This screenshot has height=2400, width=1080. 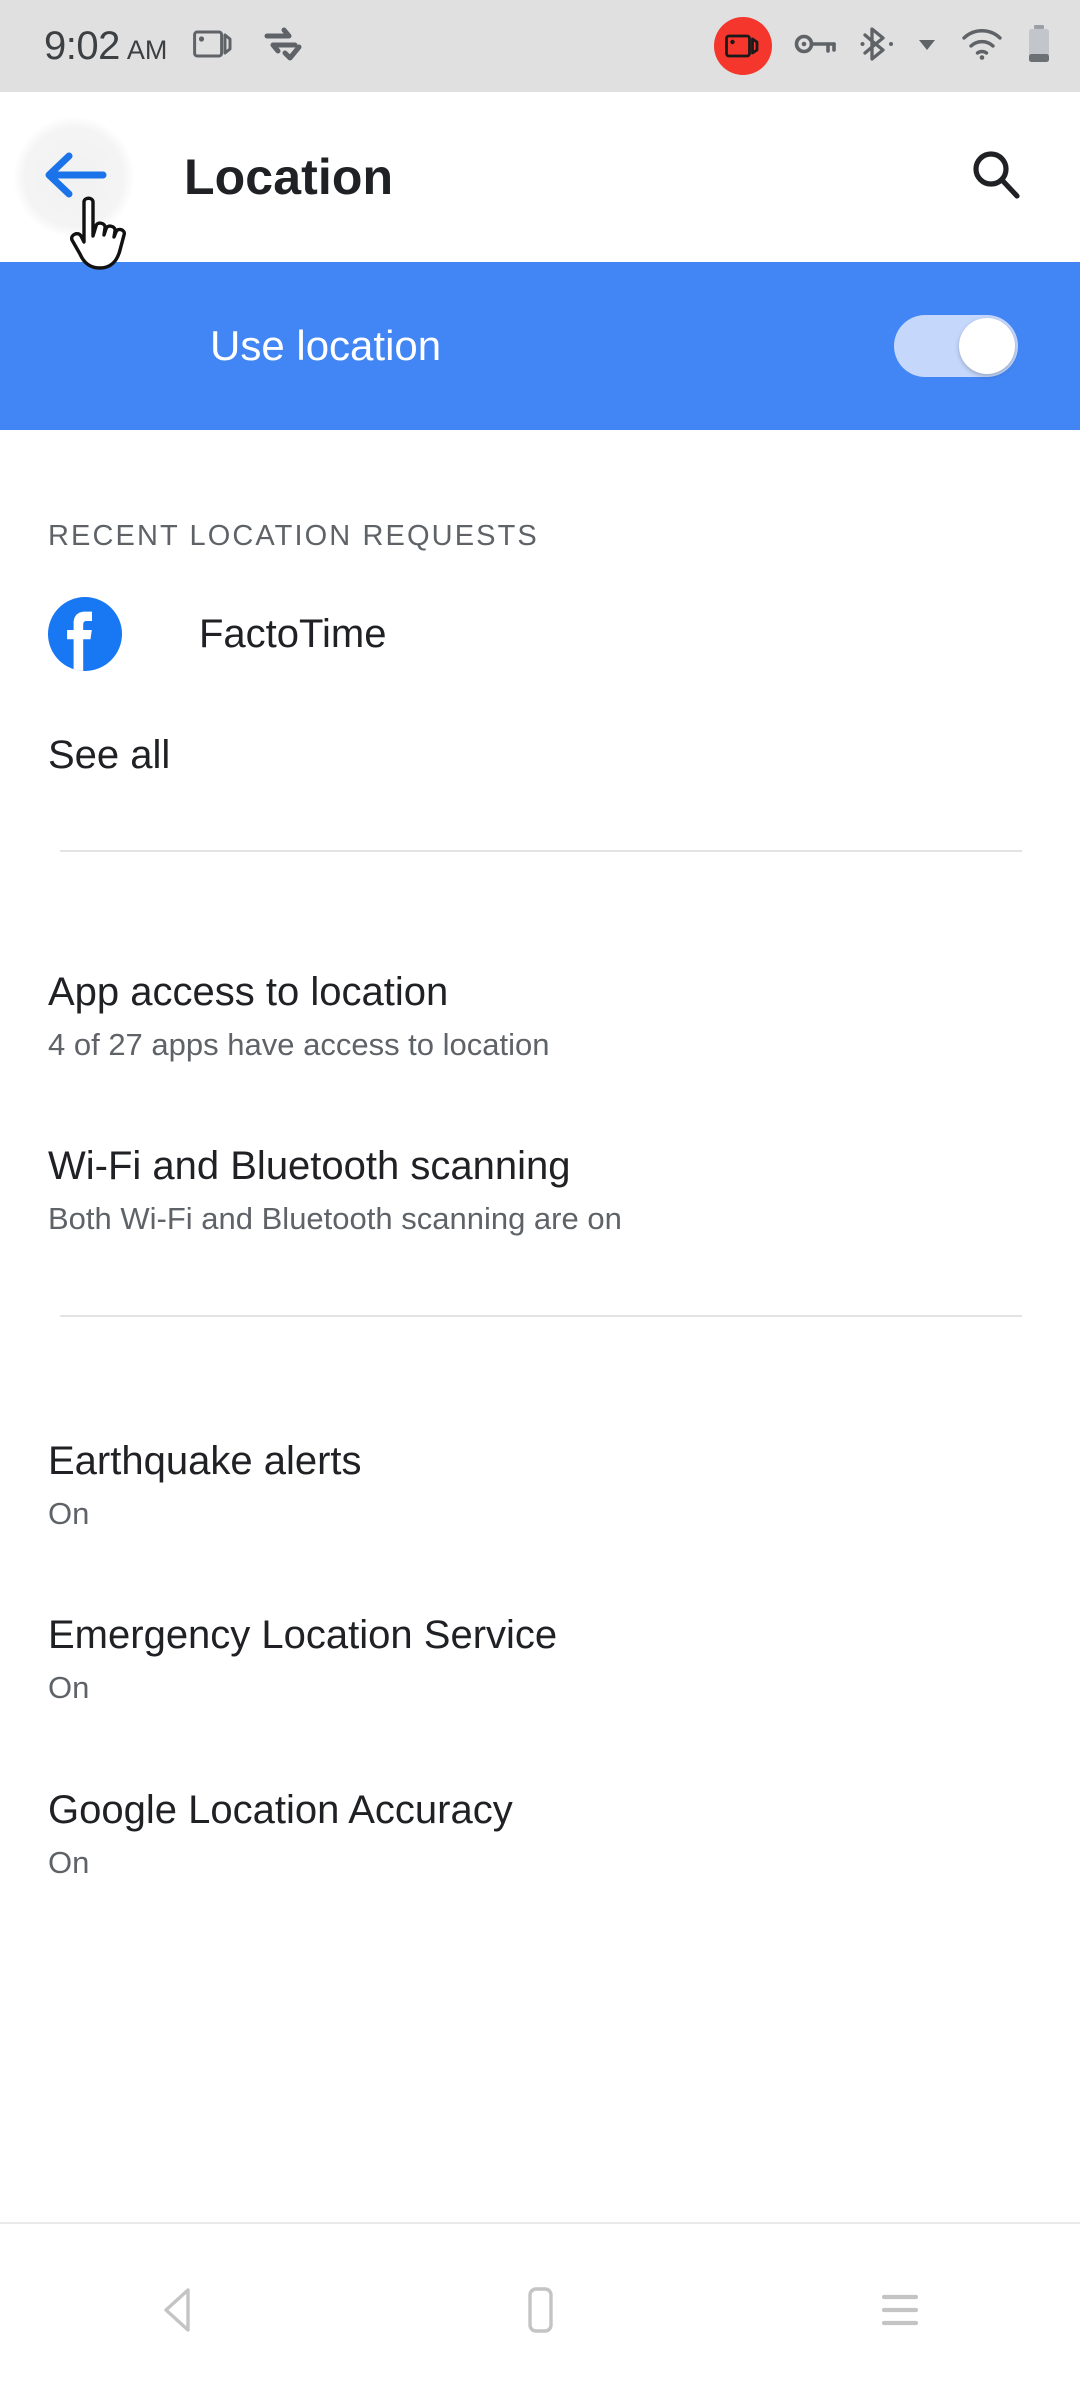 What do you see at coordinates (540, 346) in the screenshot?
I see `use-location-banner: Use location` at bounding box center [540, 346].